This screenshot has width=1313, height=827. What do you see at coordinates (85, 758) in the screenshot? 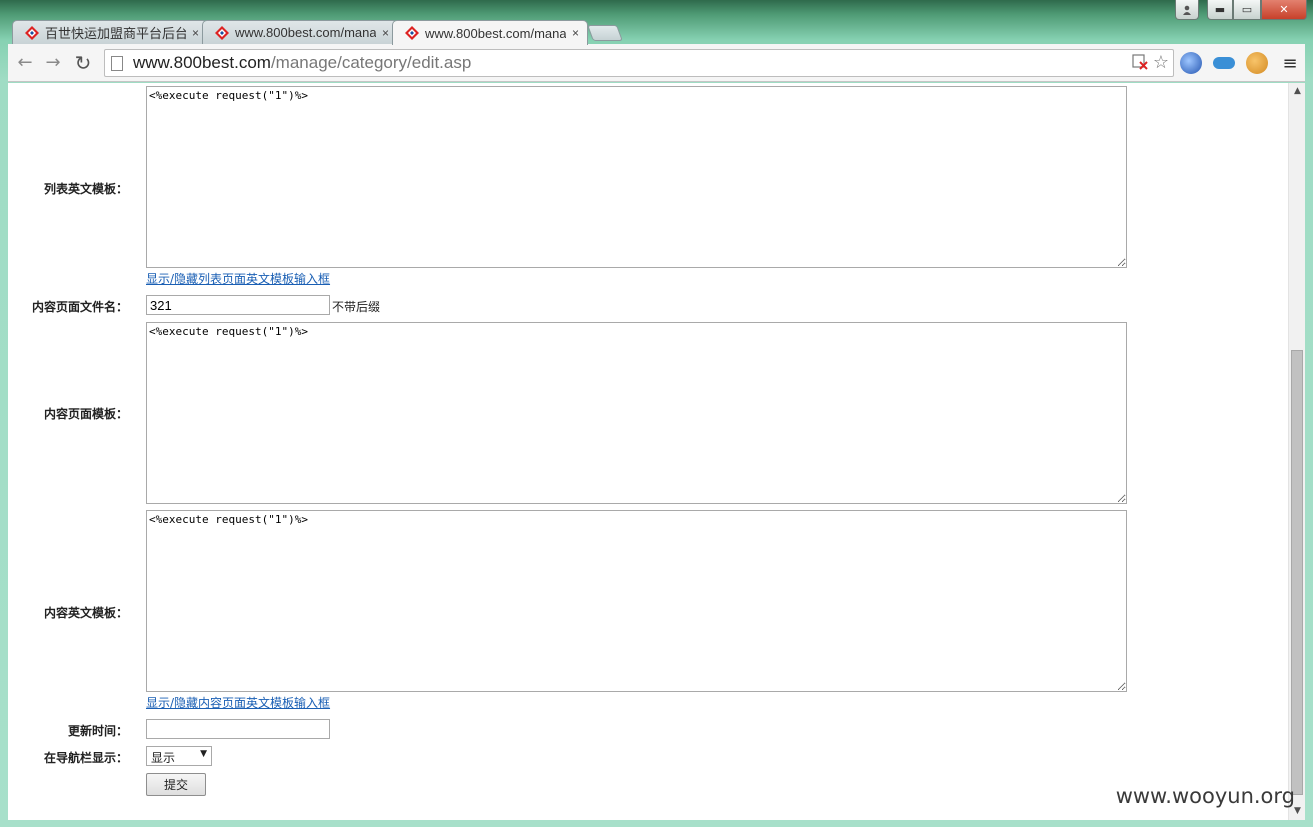
I see `show-in-nav-label: 在导航栏显示：` at bounding box center [85, 758].